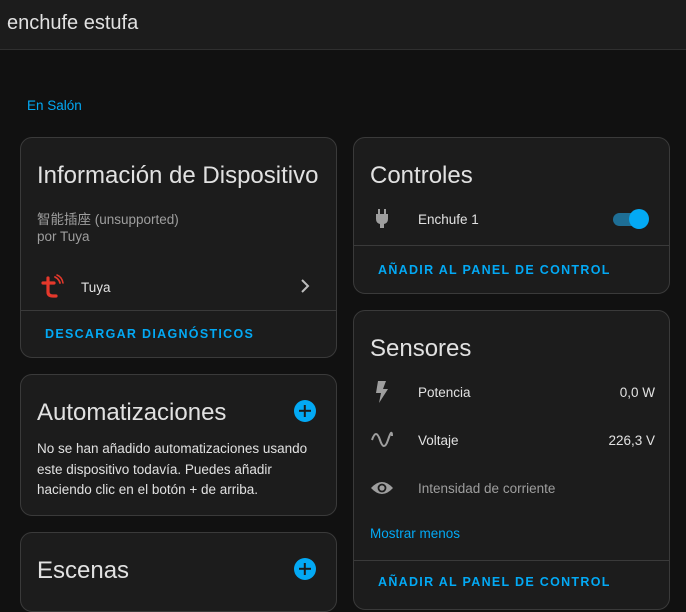 Image resolution: width=686 pixels, height=612 pixels. Describe the element at coordinates (511, 440) in the screenshot. I see `sensor-row-voltaje: Voltaje 226,3 V` at that location.